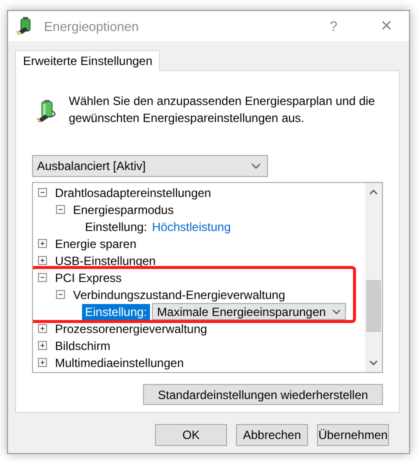  What do you see at coordinates (373, 306) in the screenshot?
I see `scrollbar-thumb` at bounding box center [373, 306].